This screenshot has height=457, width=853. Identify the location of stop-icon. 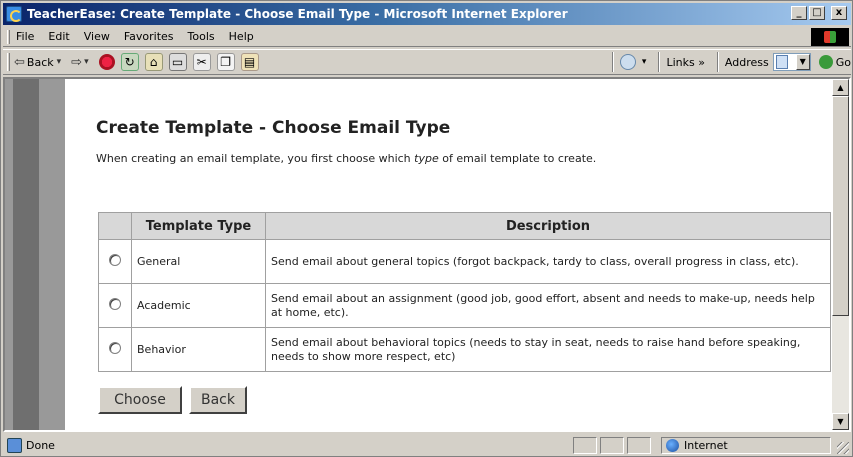
(106, 62).